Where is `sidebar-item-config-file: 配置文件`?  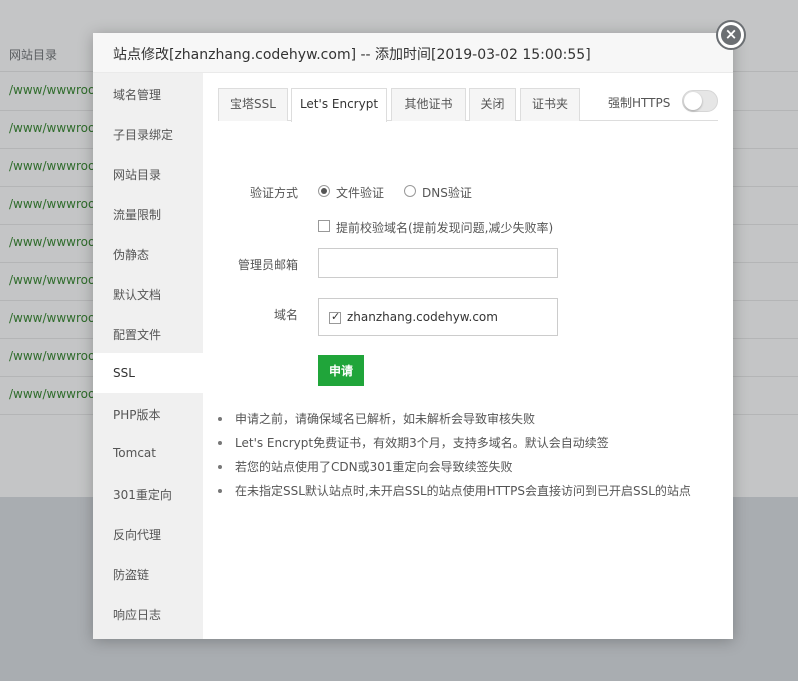
sidebar-item-config-file: 配置文件 is located at coordinates (148, 333).